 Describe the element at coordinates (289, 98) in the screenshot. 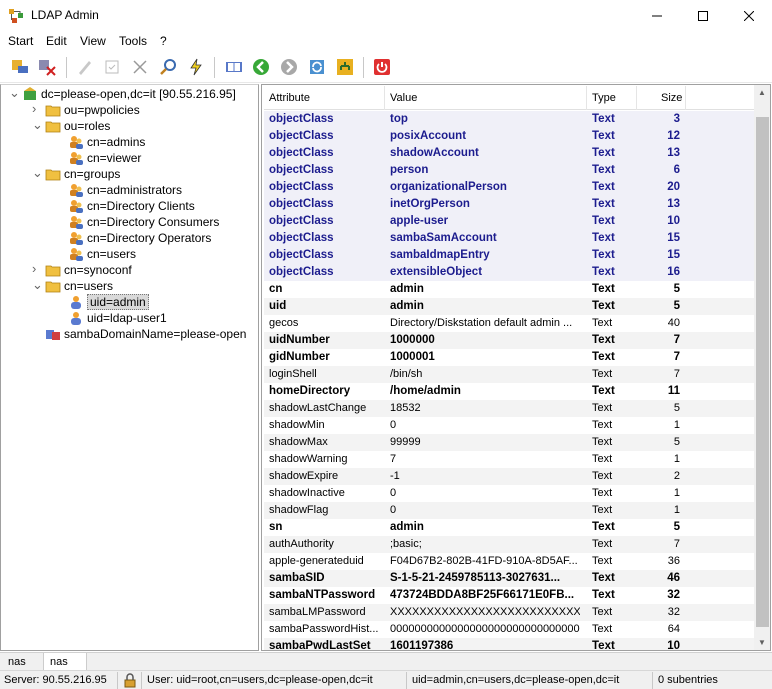

I see `header-attribute: Attribute` at that location.